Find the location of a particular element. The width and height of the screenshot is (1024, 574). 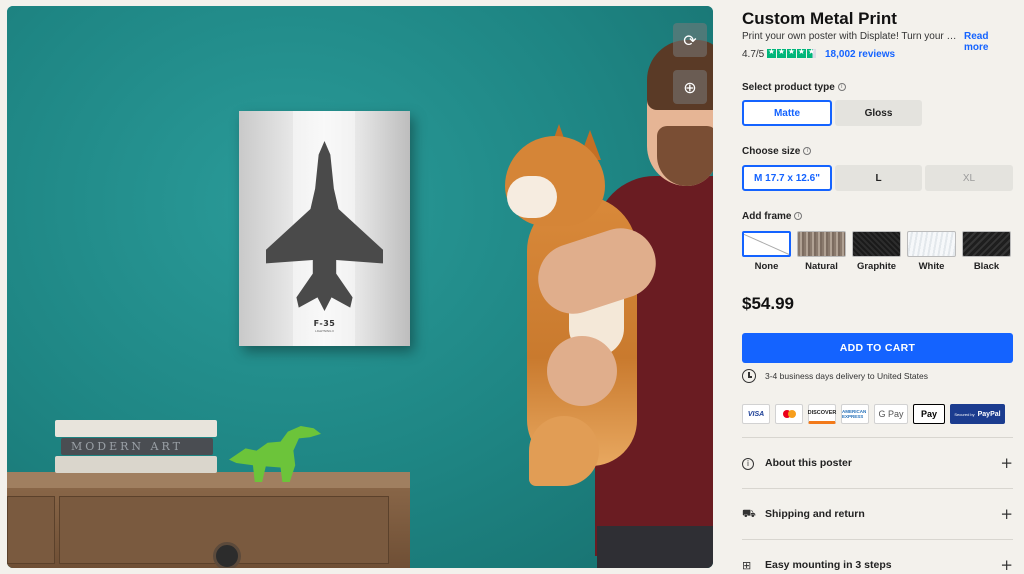

dog-face is located at coordinates (532, 197).